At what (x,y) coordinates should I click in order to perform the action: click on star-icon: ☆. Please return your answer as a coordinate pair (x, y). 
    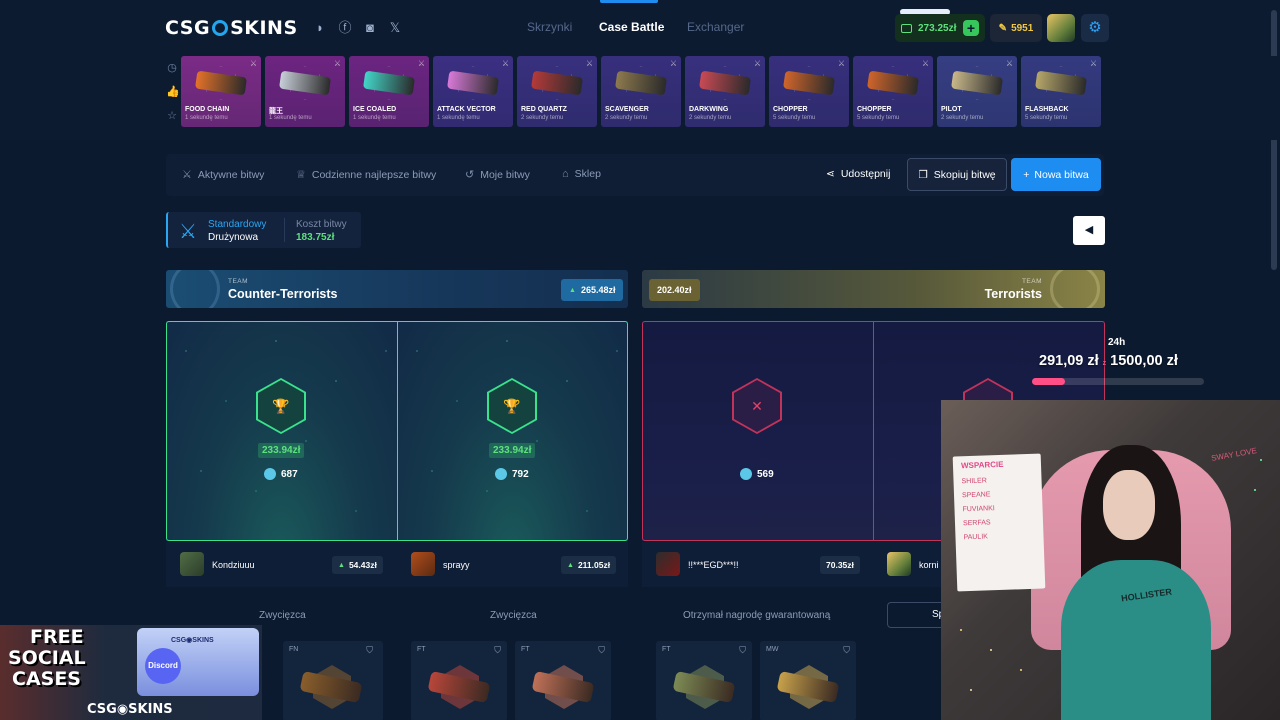
    Looking at the image, I should click on (172, 116).